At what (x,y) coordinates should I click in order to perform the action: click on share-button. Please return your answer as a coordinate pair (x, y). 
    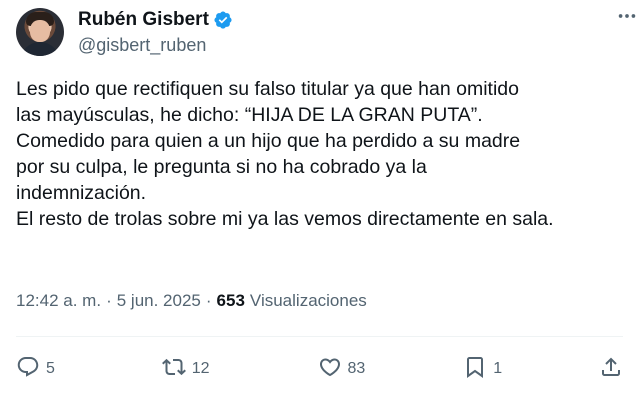
    Looking at the image, I should click on (611, 369).